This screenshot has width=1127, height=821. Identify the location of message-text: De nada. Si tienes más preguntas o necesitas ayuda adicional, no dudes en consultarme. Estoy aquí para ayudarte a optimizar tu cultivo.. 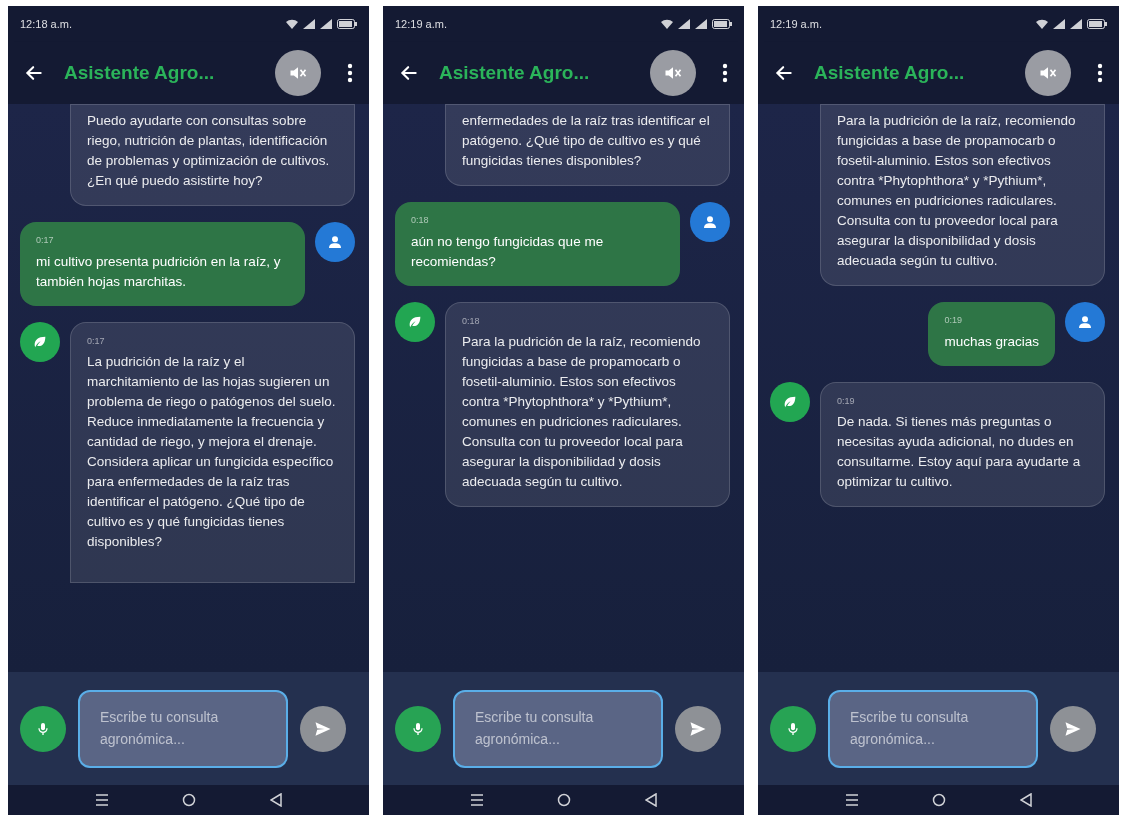
(959, 452).